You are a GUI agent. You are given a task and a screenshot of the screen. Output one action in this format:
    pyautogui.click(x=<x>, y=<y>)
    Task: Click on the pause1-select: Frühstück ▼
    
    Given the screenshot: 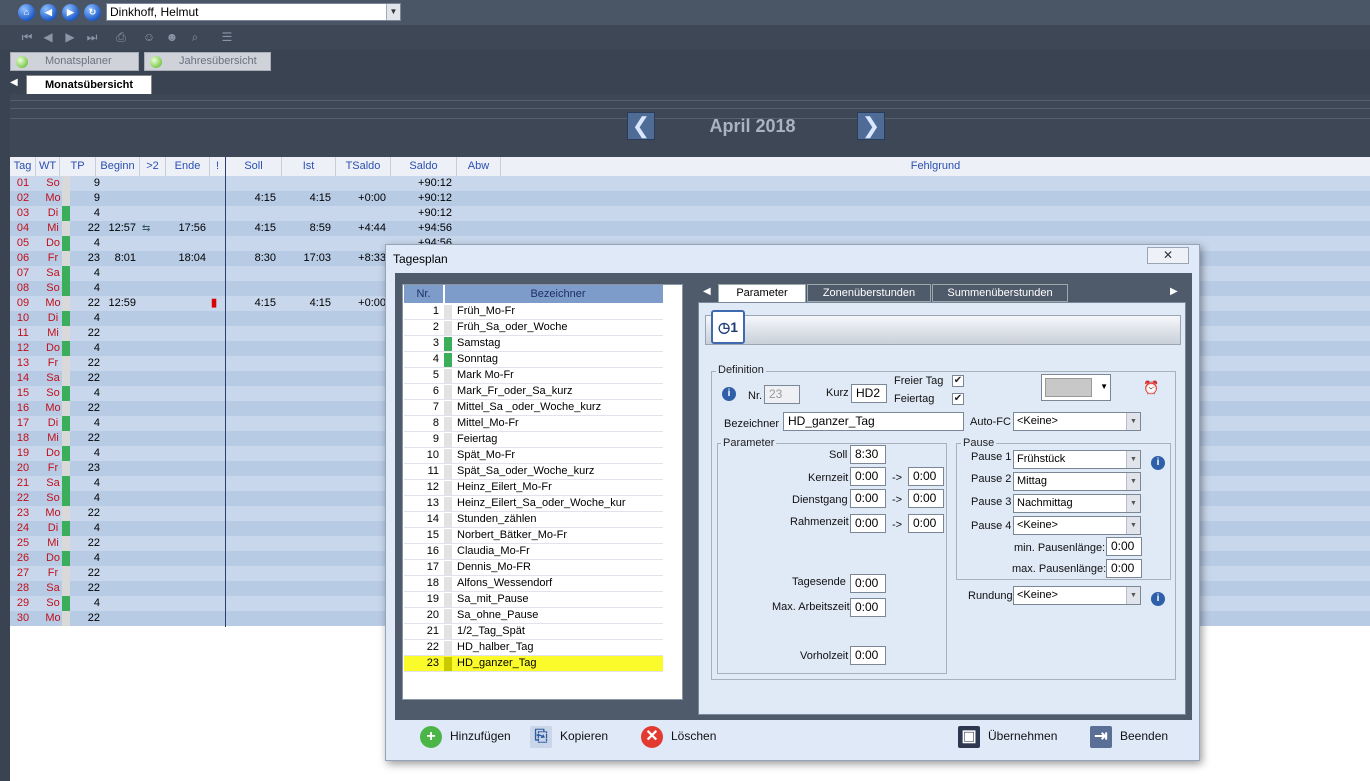 What is the action you would take?
    pyautogui.click(x=1077, y=459)
    